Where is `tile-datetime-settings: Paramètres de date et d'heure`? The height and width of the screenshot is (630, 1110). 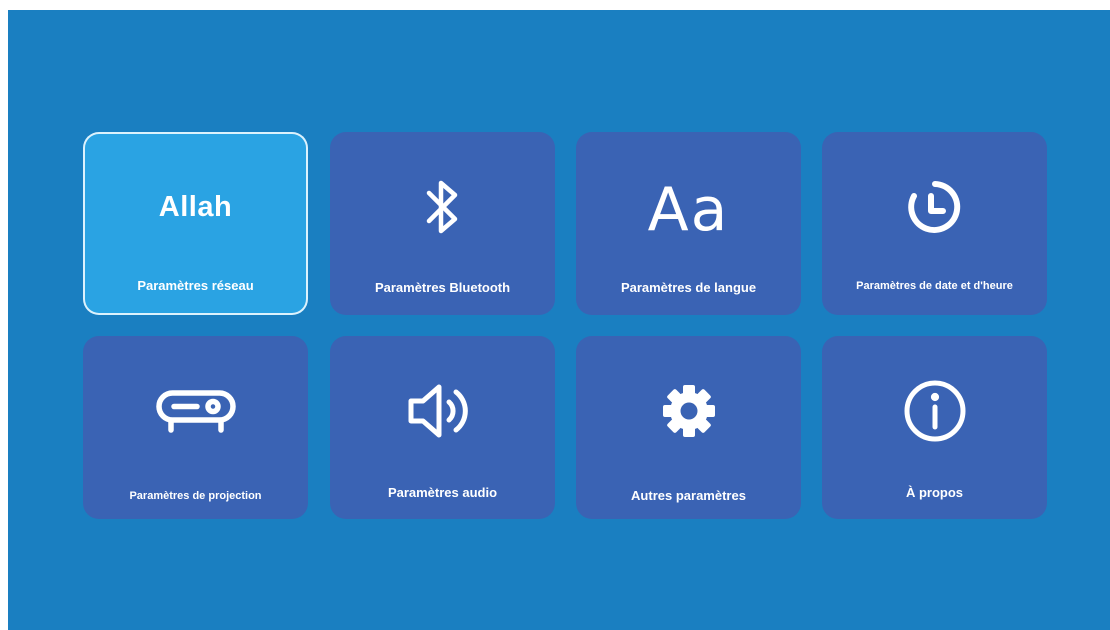 tile-datetime-settings: Paramètres de date et d'heure is located at coordinates (934, 223).